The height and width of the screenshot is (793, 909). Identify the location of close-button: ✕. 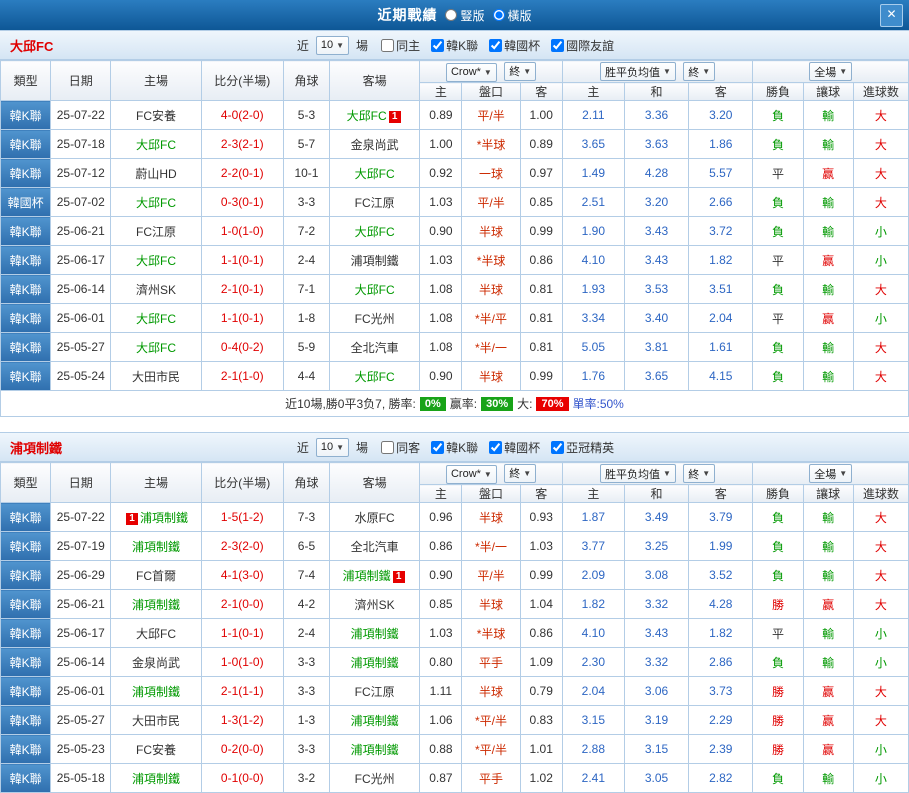
(891, 15).